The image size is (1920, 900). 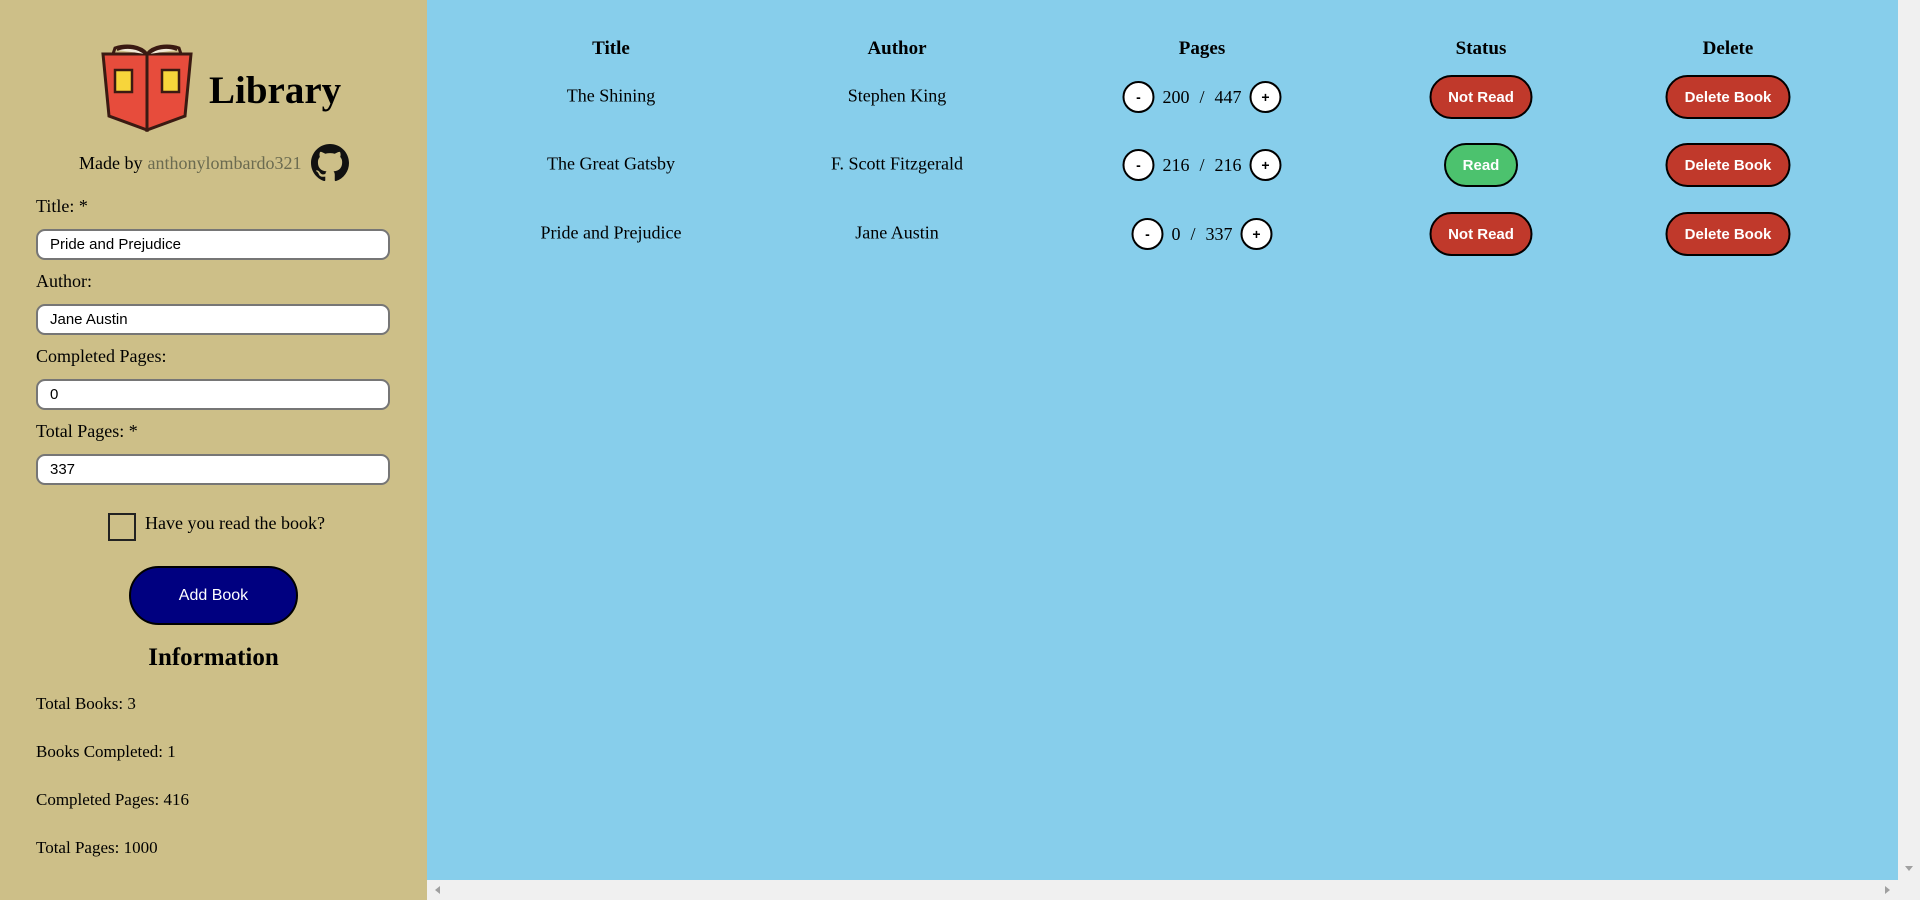 I want to click on read-checkbox, so click(x=122, y=527).